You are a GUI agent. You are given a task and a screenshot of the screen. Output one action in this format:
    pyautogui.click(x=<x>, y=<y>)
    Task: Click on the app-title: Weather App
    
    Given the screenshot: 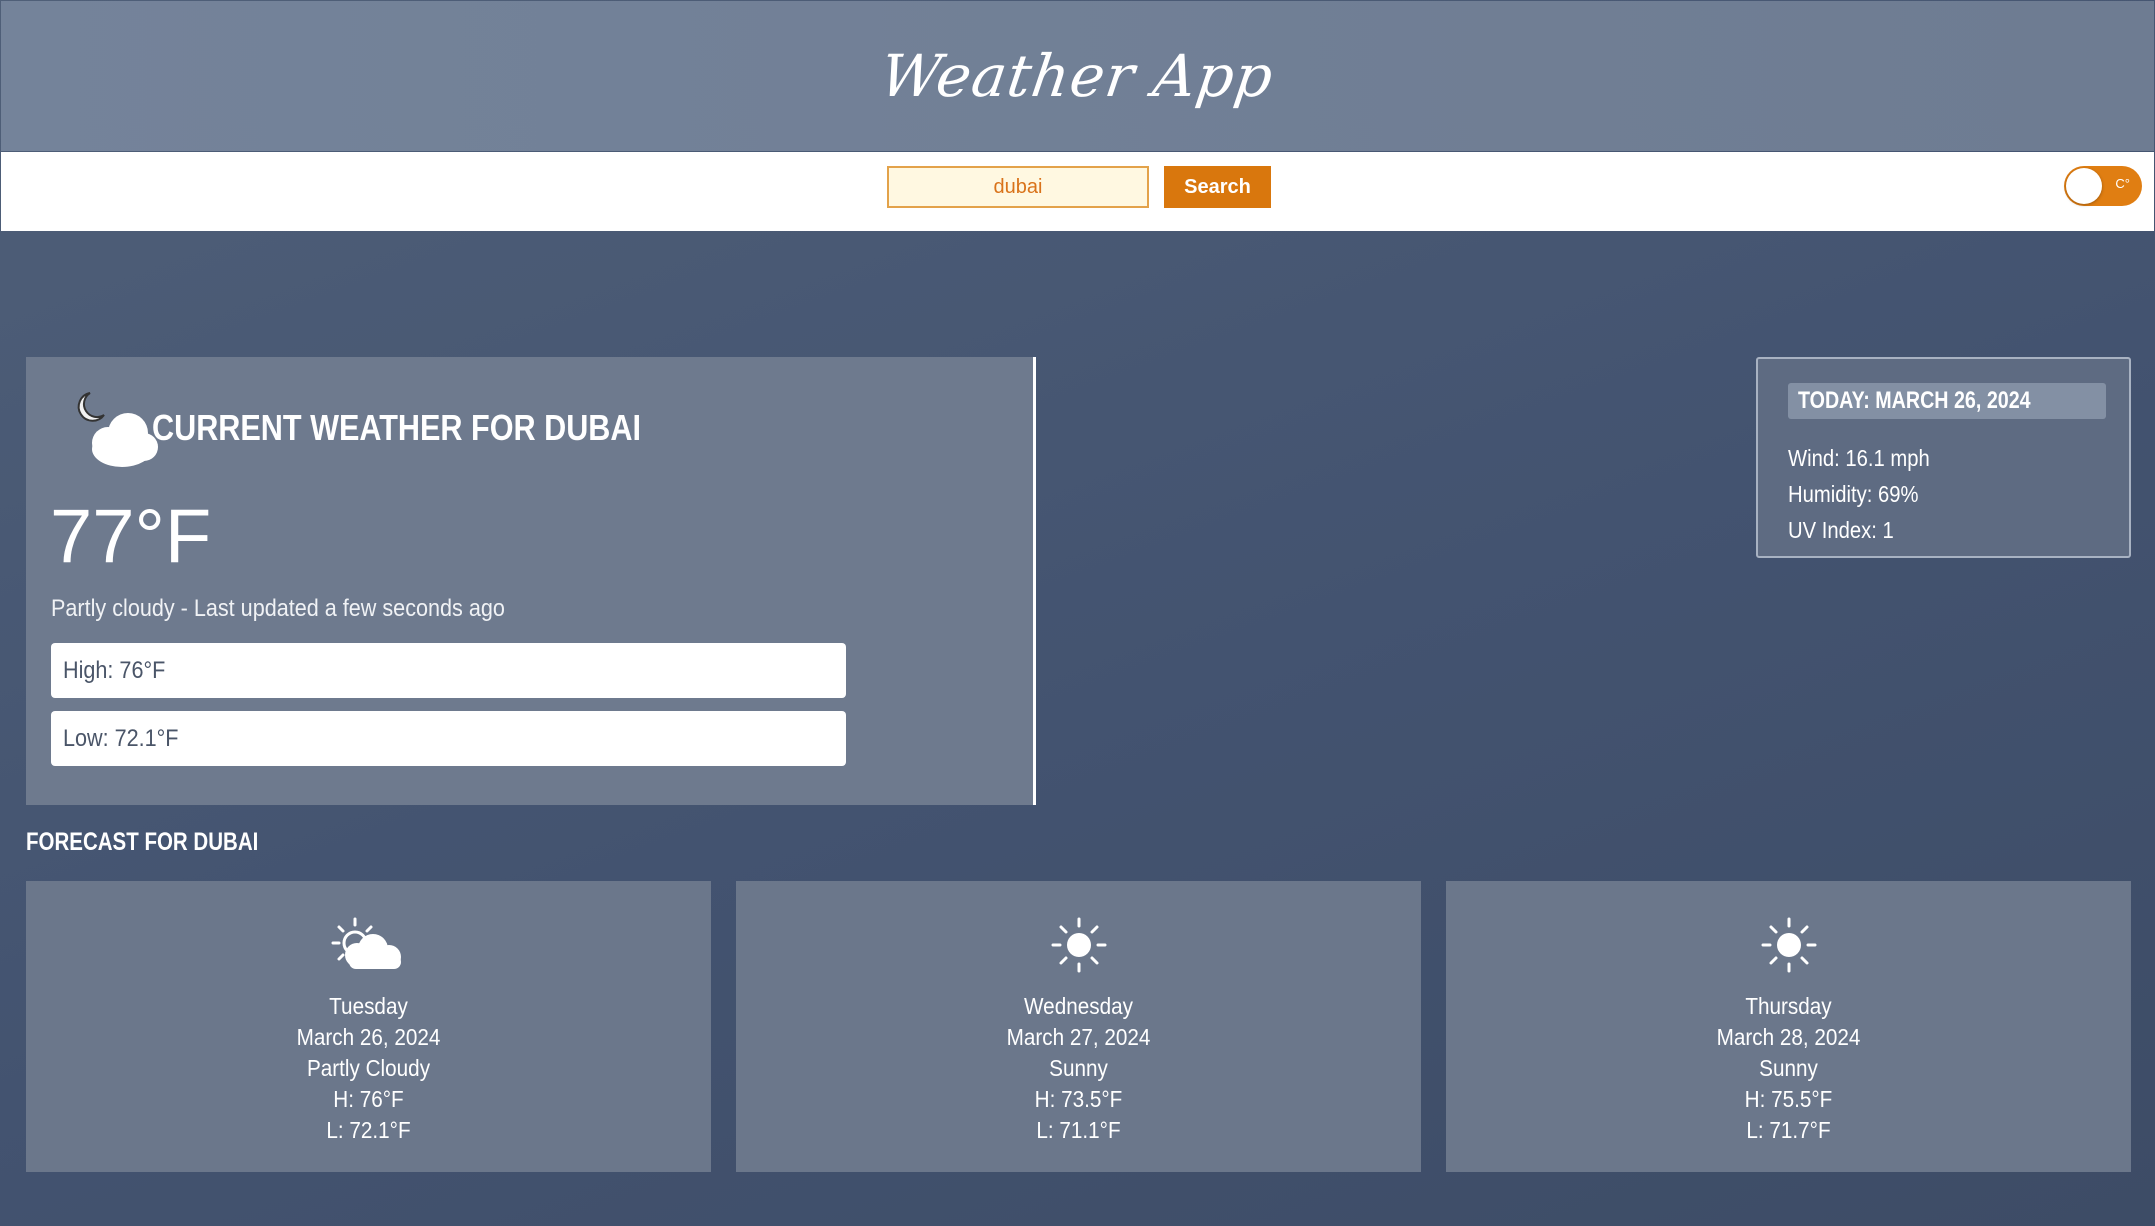 What is the action you would take?
    pyautogui.click(x=1077, y=76)
    